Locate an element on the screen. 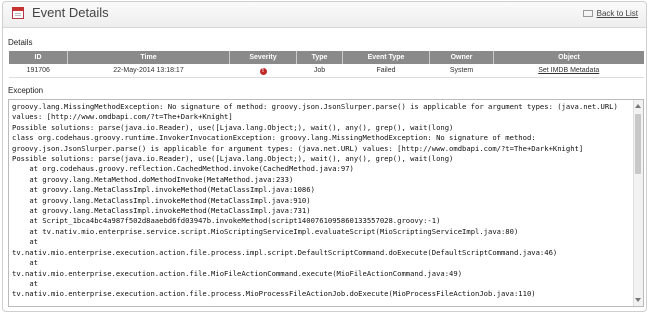 The width and height of the screenshot is (650, 314). cell-type: Job is located at coordinates (319, 71).